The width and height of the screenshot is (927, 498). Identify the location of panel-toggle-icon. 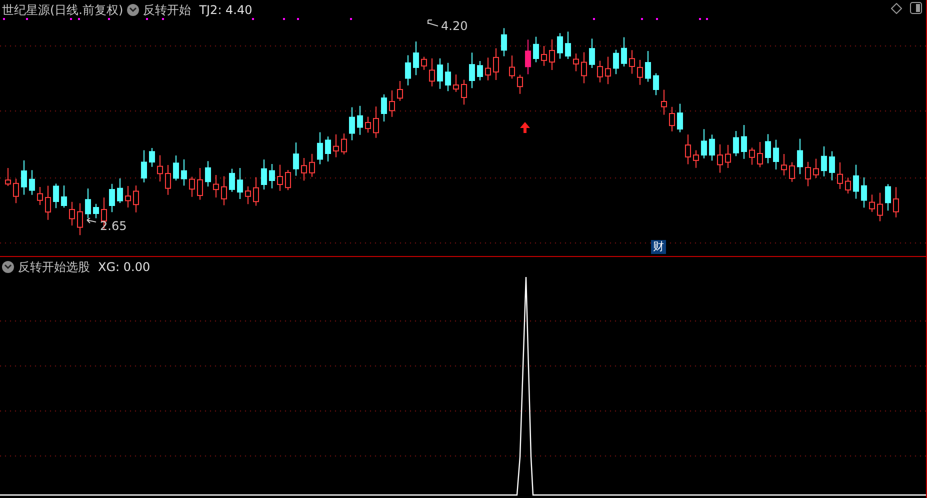
(916, 8).